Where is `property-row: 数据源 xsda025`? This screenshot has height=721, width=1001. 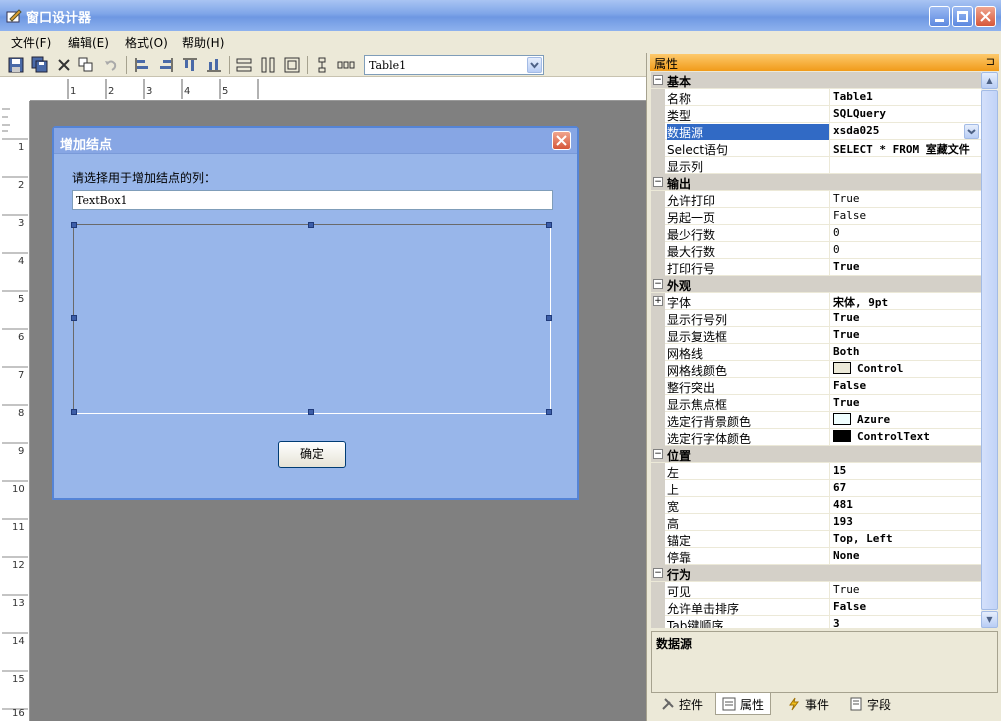 property-row: 数据源 xsda025 is located at coordinates (816, 131).